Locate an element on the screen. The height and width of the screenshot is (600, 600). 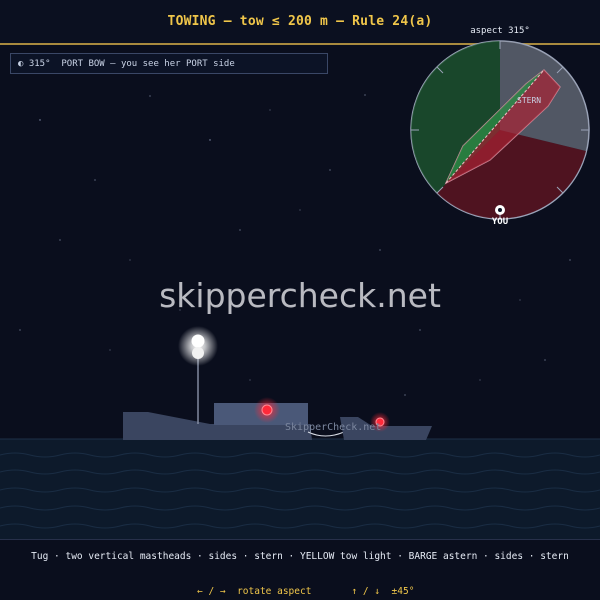
masthead-light-upper is located at coordinates (198, 341).